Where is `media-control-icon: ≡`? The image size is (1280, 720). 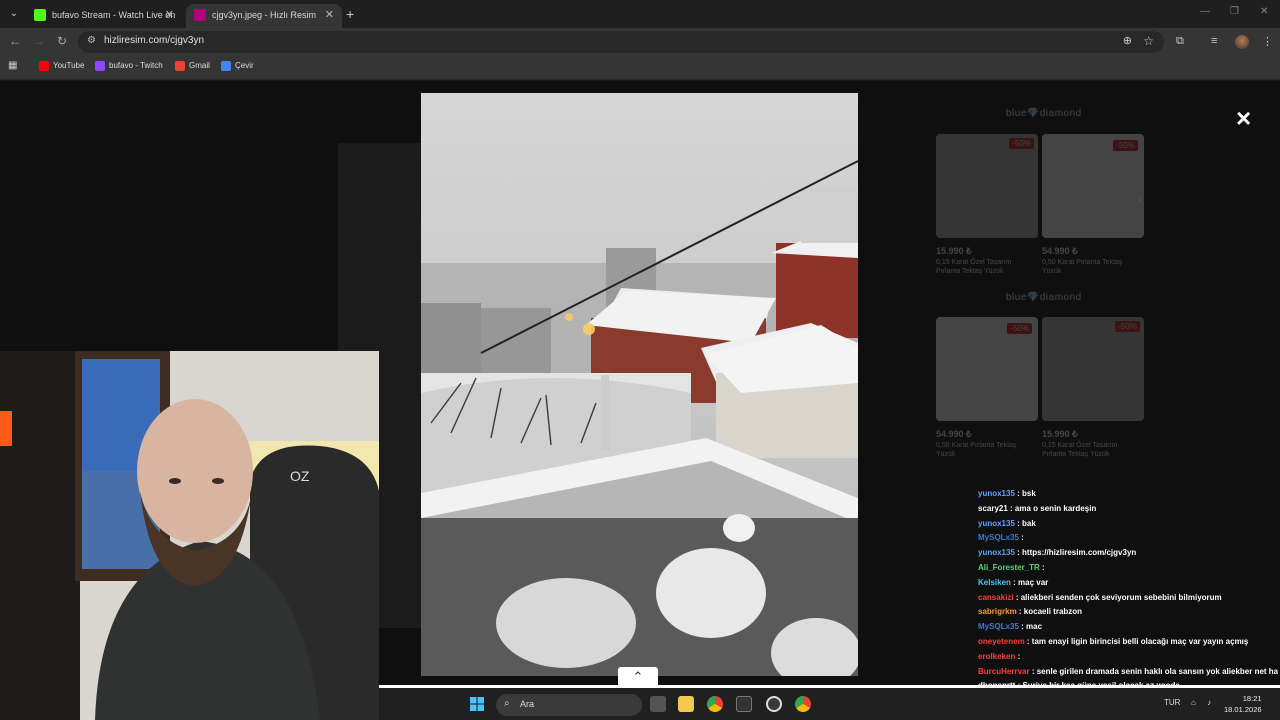 media-control-icon: ≡ is located at coordinates (1214, 41).